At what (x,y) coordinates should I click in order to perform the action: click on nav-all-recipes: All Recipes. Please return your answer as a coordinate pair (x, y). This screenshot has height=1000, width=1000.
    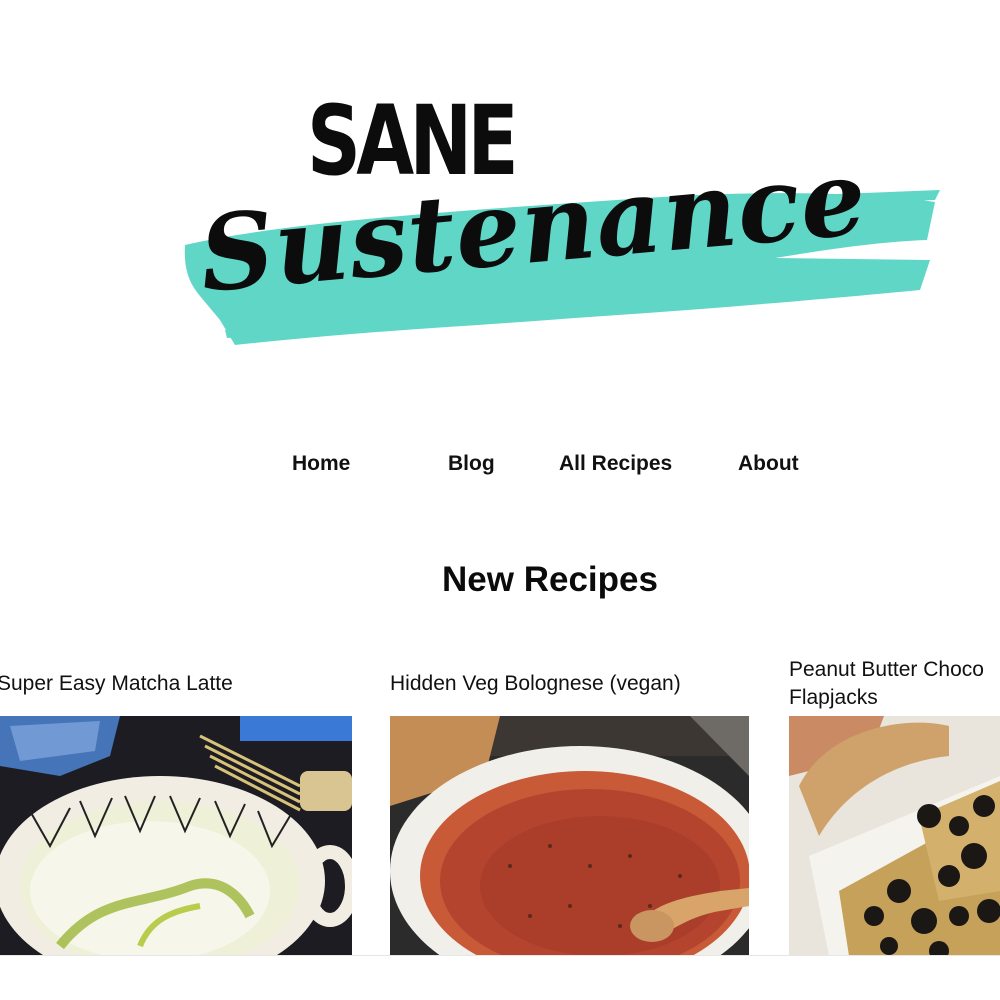
    Looking at the image, I should click on (615, 464).